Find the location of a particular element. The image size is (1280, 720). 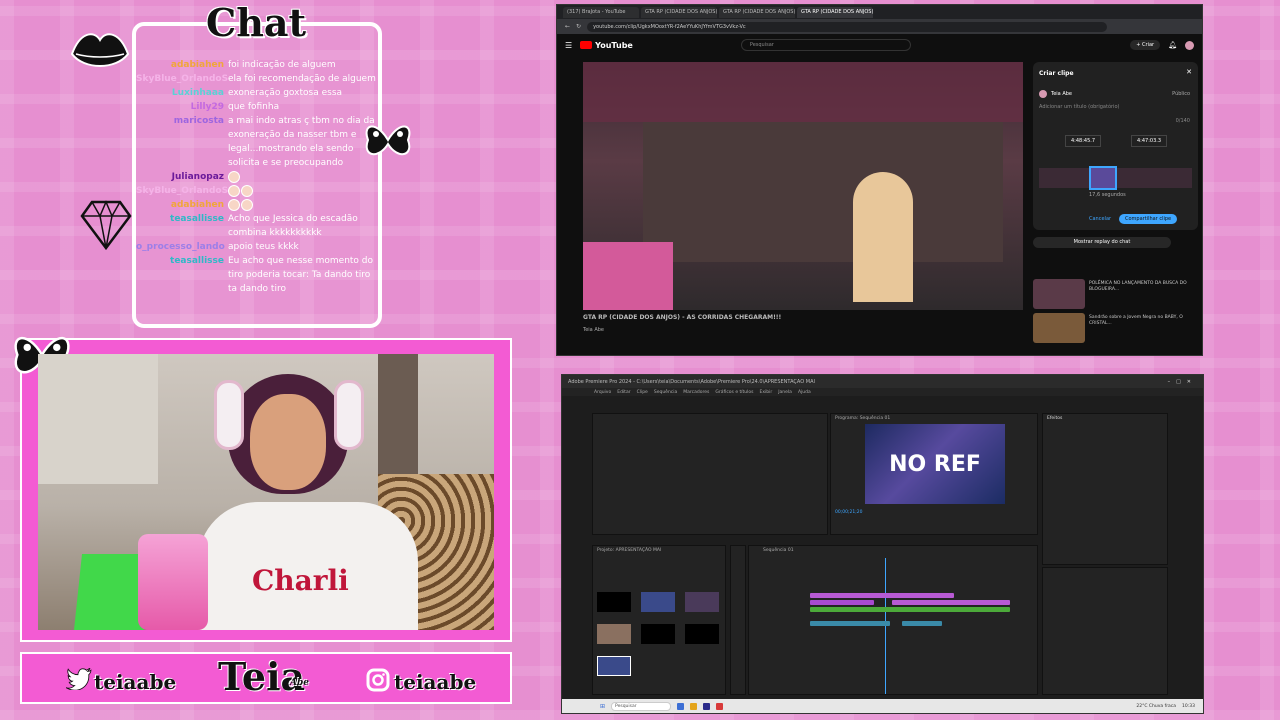

create-button: + Criar is located at coordinates (1145, 45).